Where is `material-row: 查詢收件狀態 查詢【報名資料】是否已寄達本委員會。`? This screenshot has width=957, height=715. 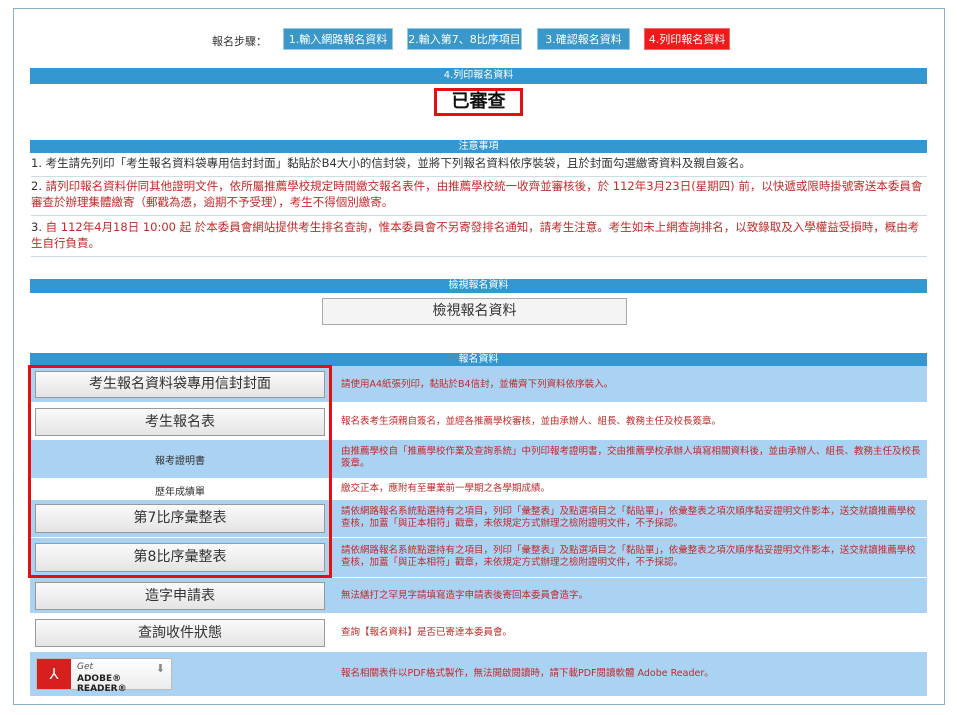 material-row: 查詢收件狀態 查詢【報名資料】是否已寄達本委員會。 is located at coordinates (478, 632).